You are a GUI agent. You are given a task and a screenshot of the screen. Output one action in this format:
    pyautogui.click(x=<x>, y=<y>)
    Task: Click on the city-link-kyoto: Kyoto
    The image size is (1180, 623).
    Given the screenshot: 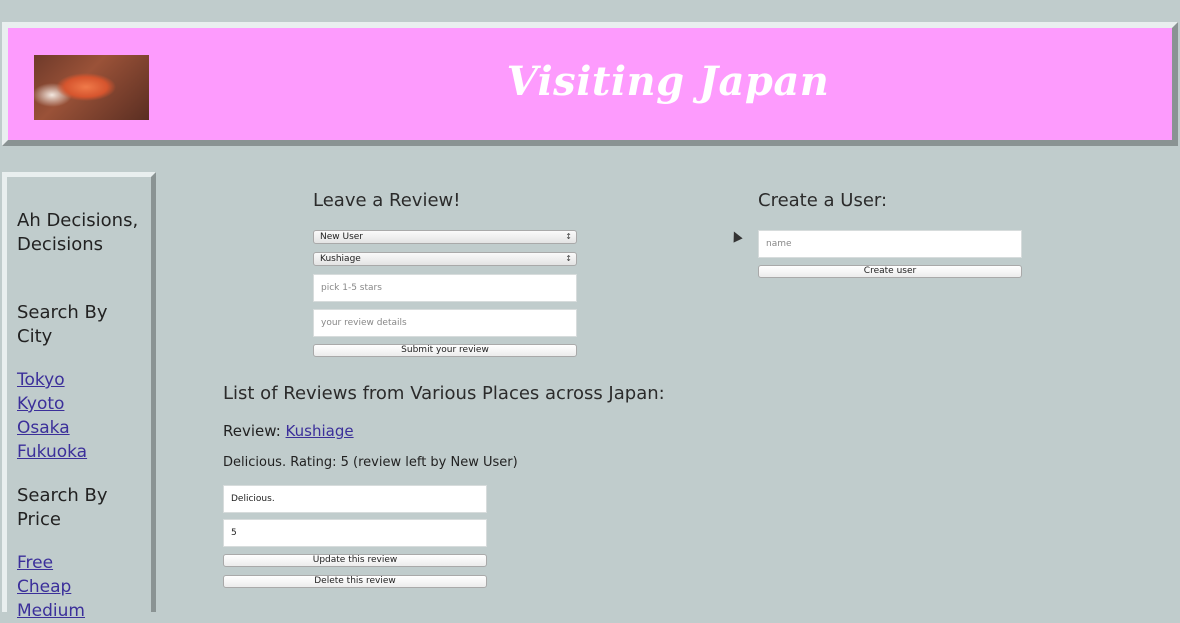 What is the action you would take?
    pyautogui.click(x=40, y=404)
    